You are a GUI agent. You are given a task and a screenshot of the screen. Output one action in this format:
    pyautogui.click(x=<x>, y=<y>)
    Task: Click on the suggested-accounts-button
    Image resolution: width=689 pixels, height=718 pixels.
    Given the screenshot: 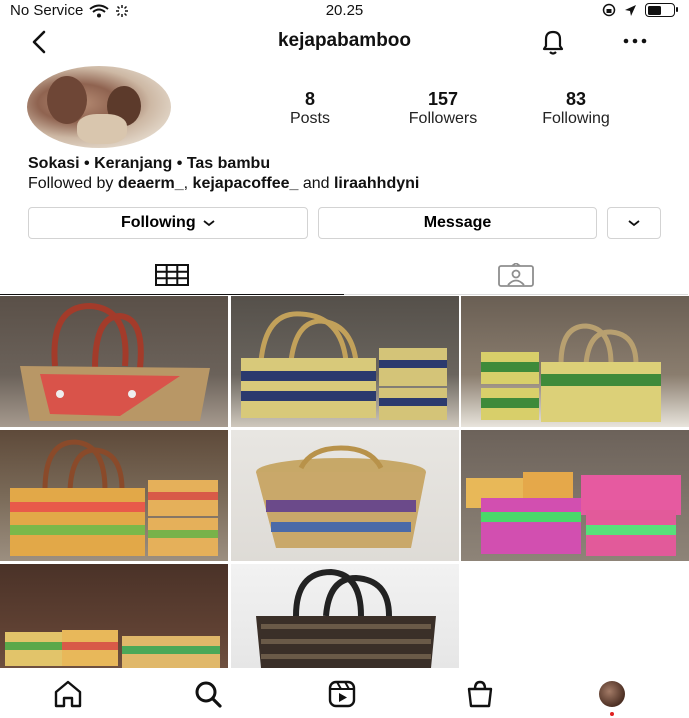 What is the action you would take?
    pyautogui.click(x=634, y=223)
    